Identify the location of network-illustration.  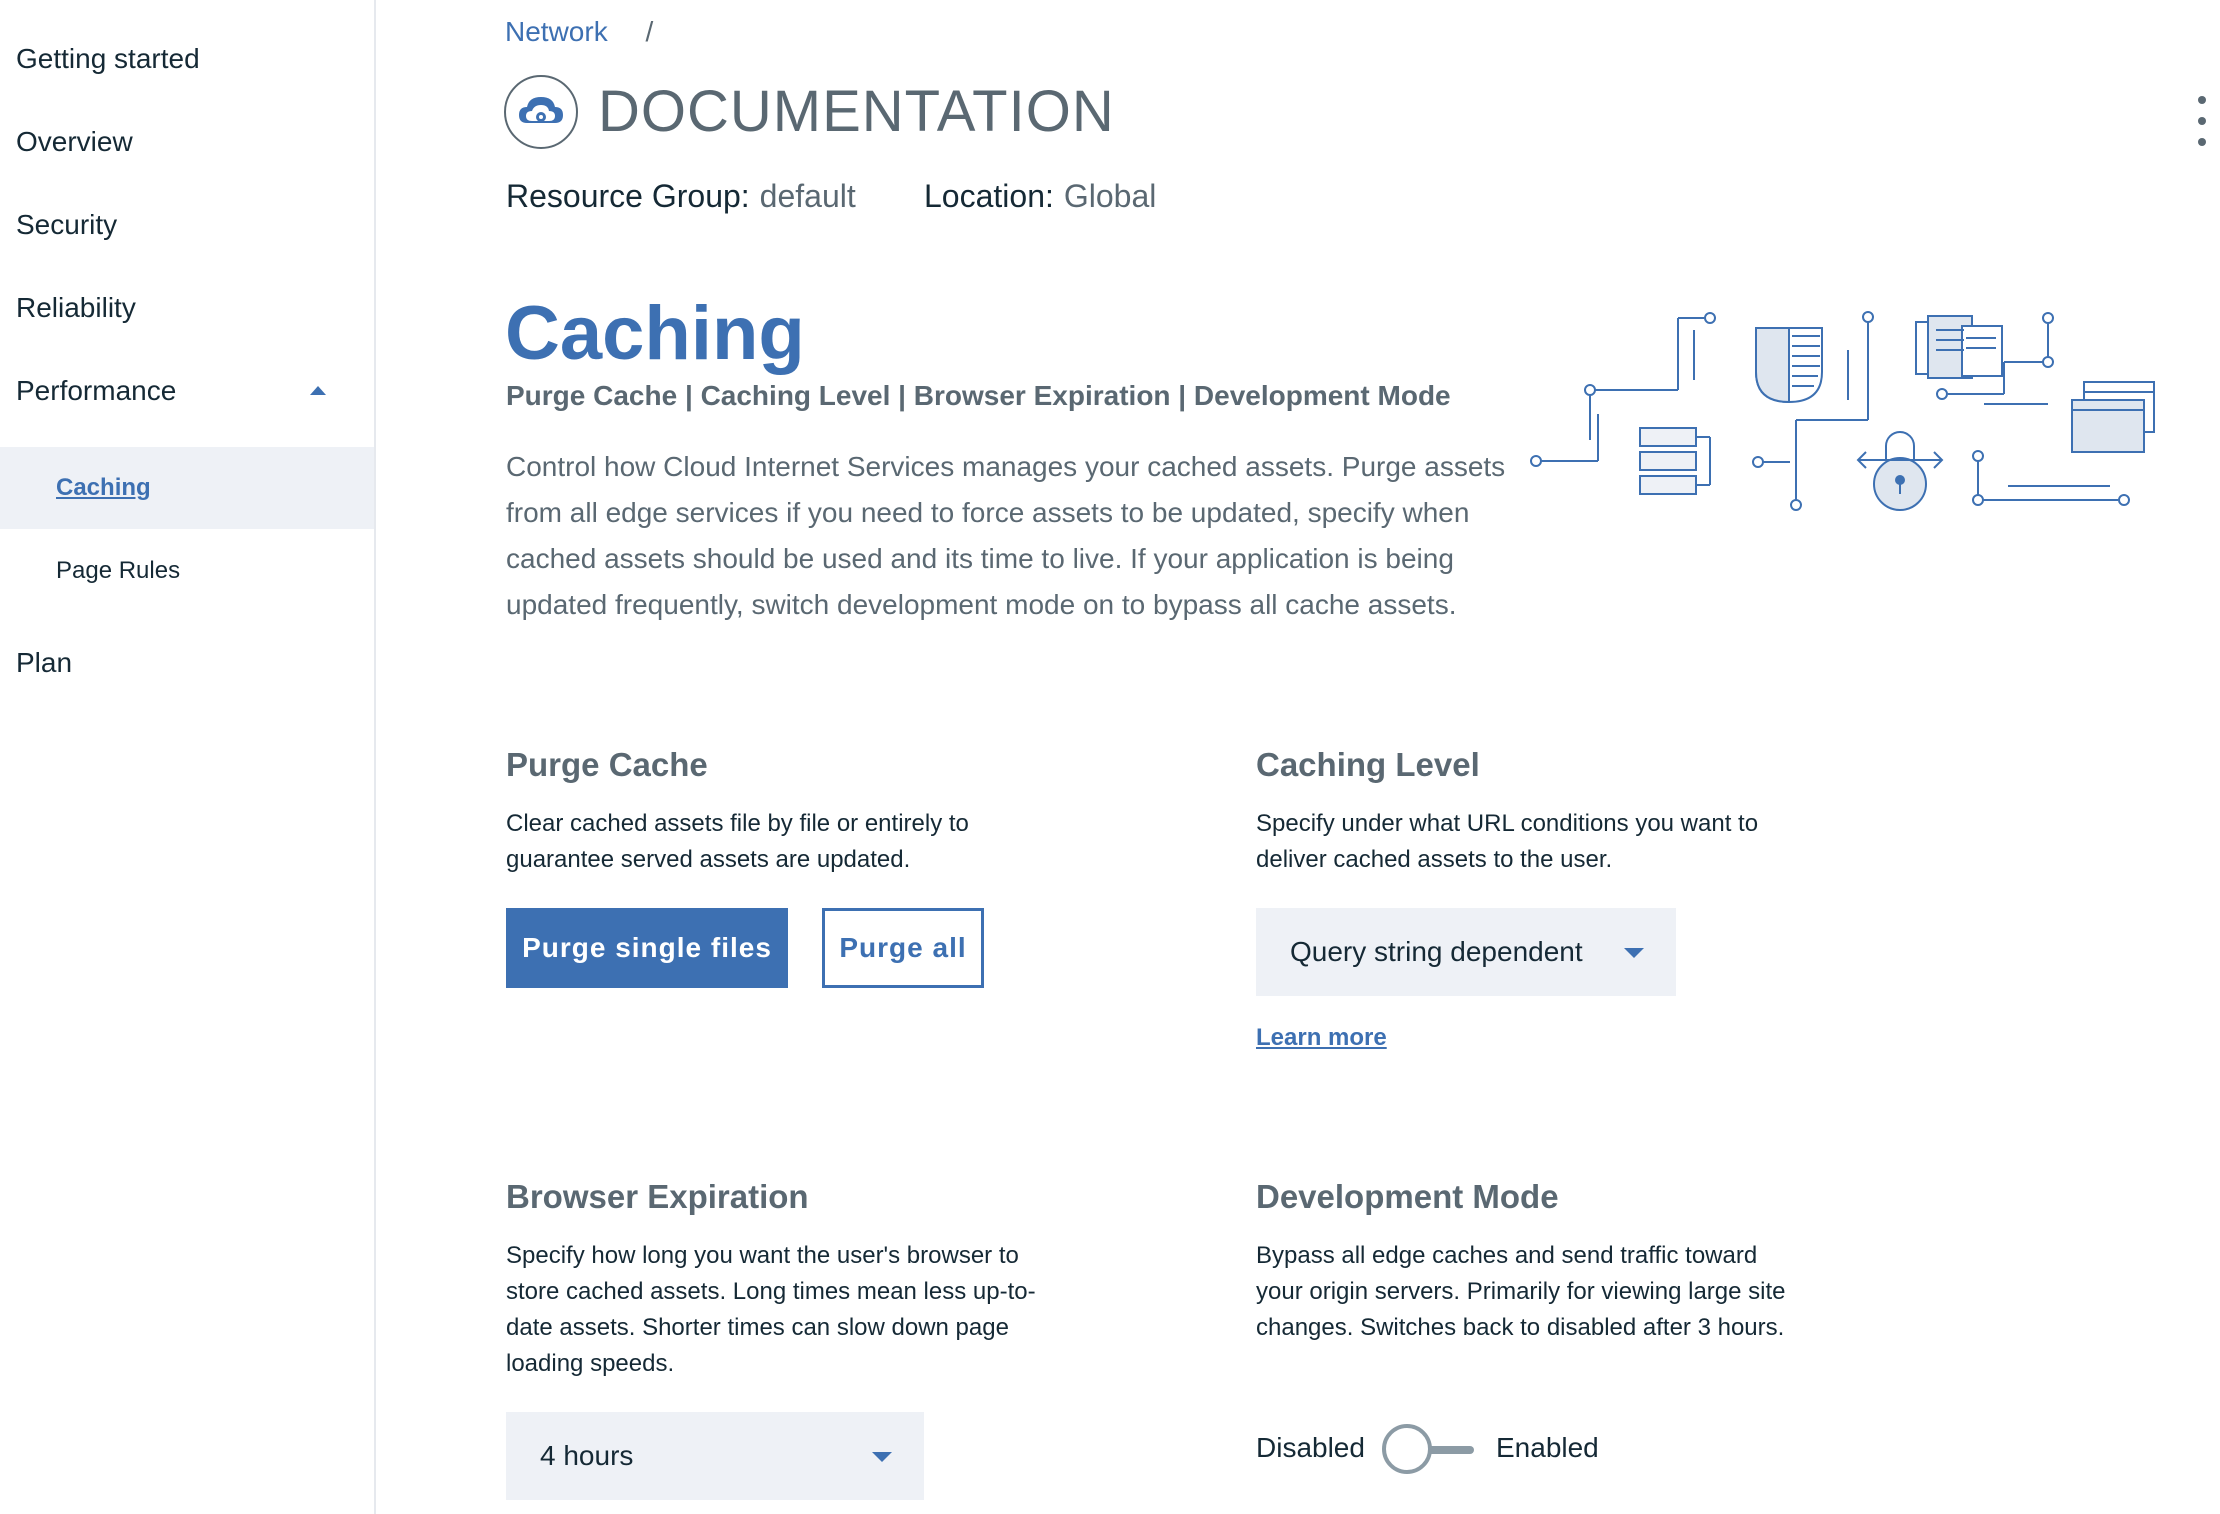
(1842, 411).